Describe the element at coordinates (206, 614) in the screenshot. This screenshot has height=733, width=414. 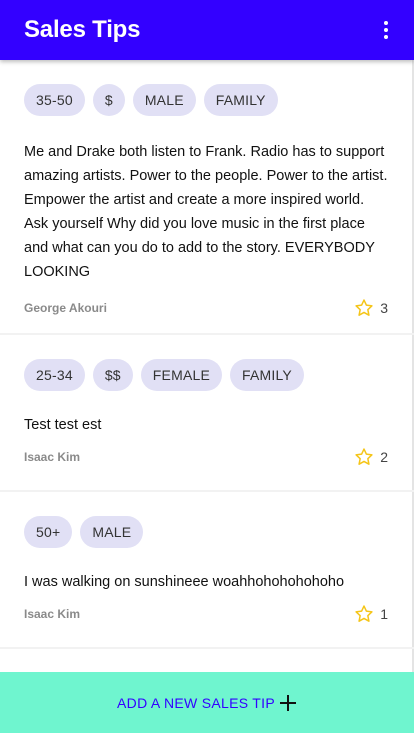
I see `tip-meta: Isaac Kim 1` at that location.